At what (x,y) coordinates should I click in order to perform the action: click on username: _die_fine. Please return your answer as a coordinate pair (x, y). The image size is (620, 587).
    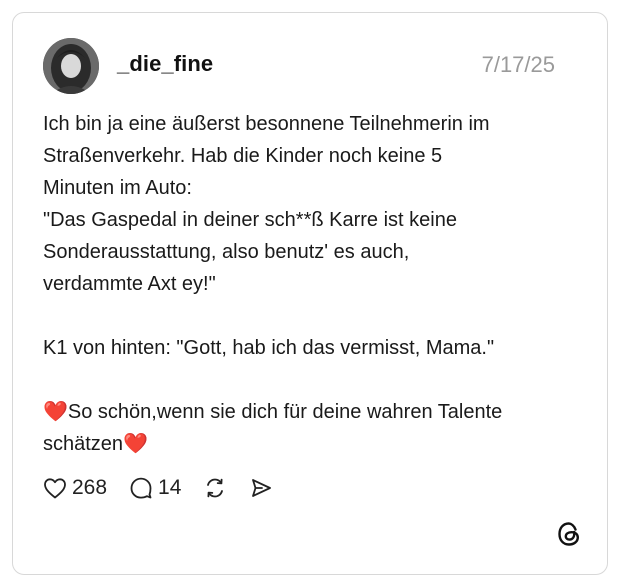
    Looking at the image, I should click on (165, 64).